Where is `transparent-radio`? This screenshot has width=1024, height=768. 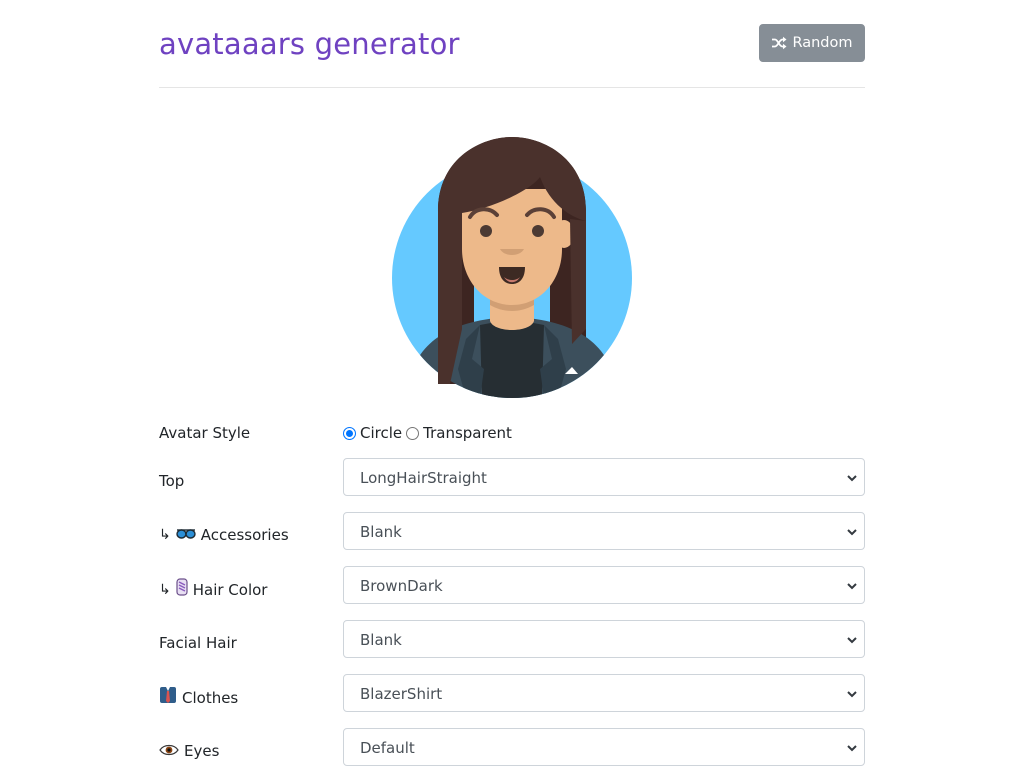 transparent-radio is located at coordinates (413, 433).